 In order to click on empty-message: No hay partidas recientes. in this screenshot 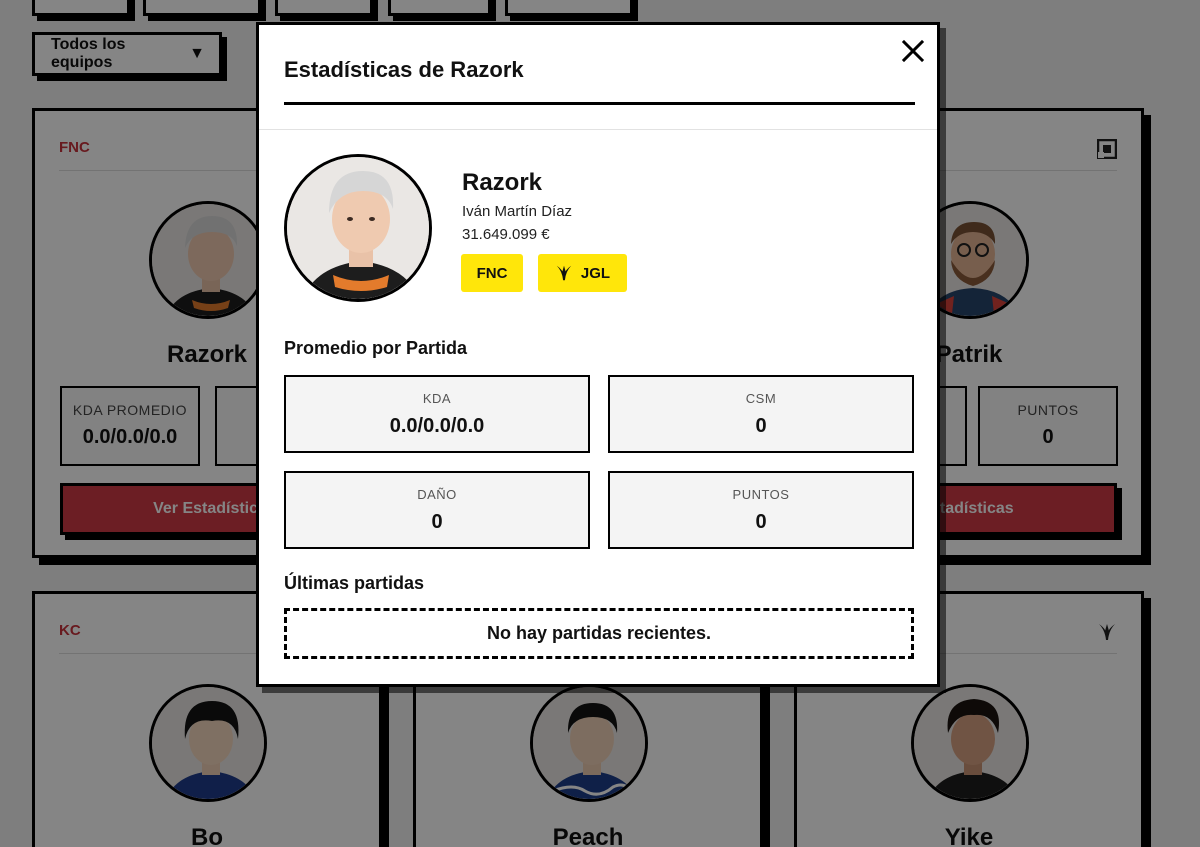, I will do `click(599, 633)`.